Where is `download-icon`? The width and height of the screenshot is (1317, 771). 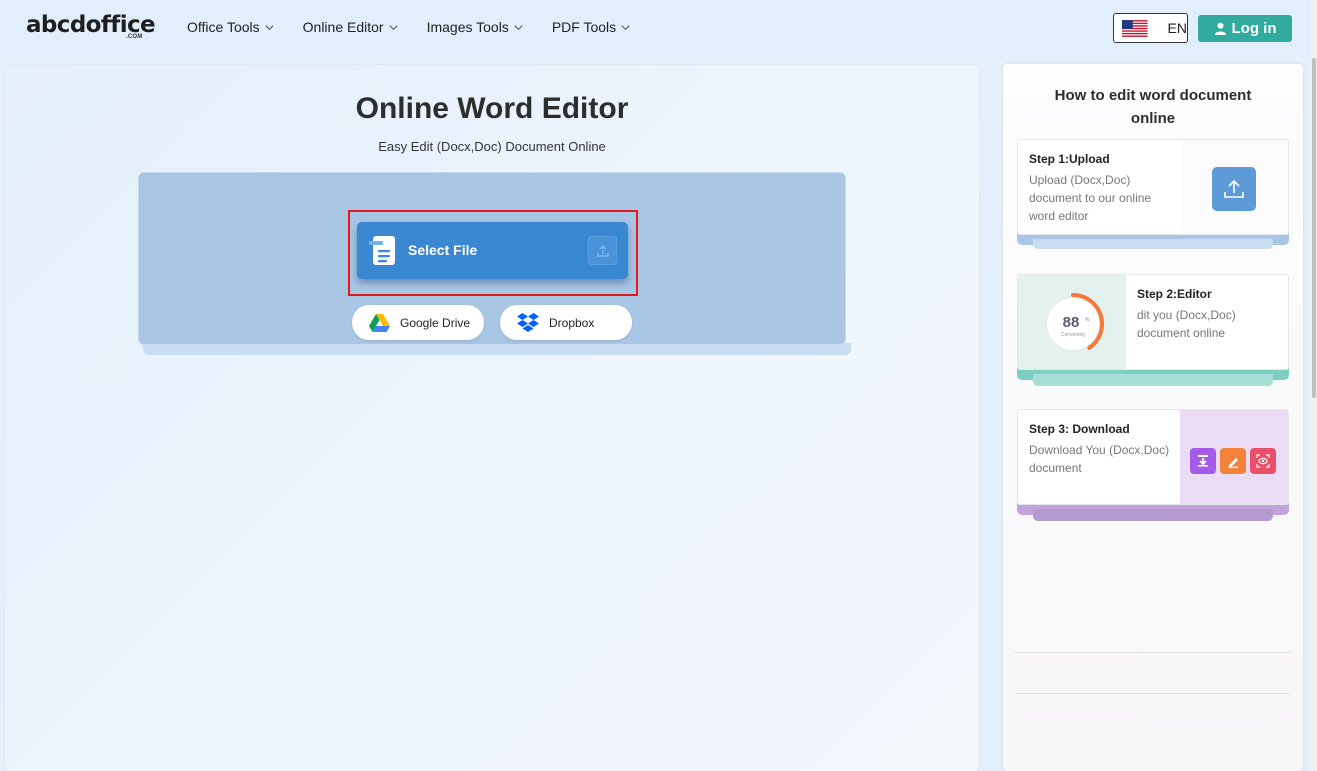 download-icon is located at coordinates (1203, 461).